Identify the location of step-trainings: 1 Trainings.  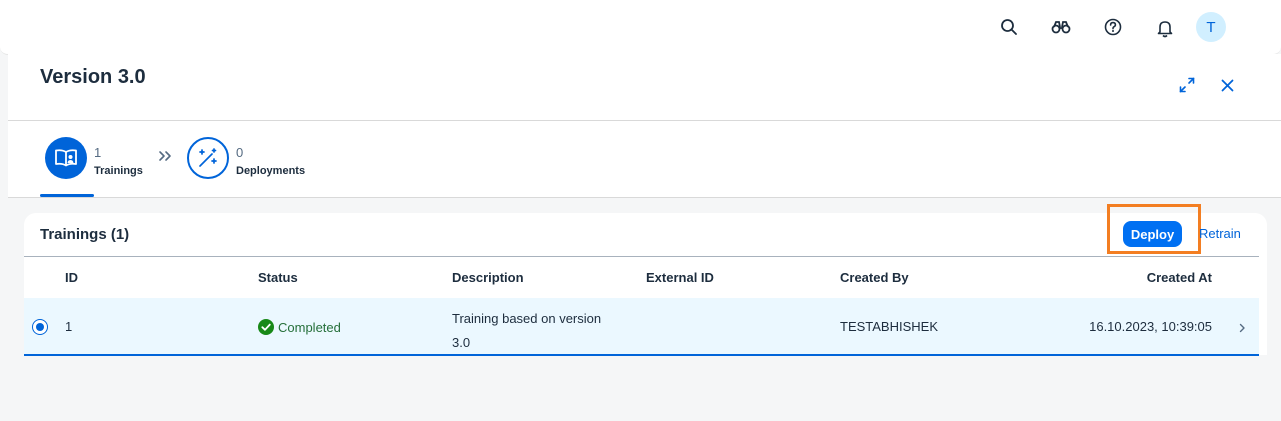
(102, 160).